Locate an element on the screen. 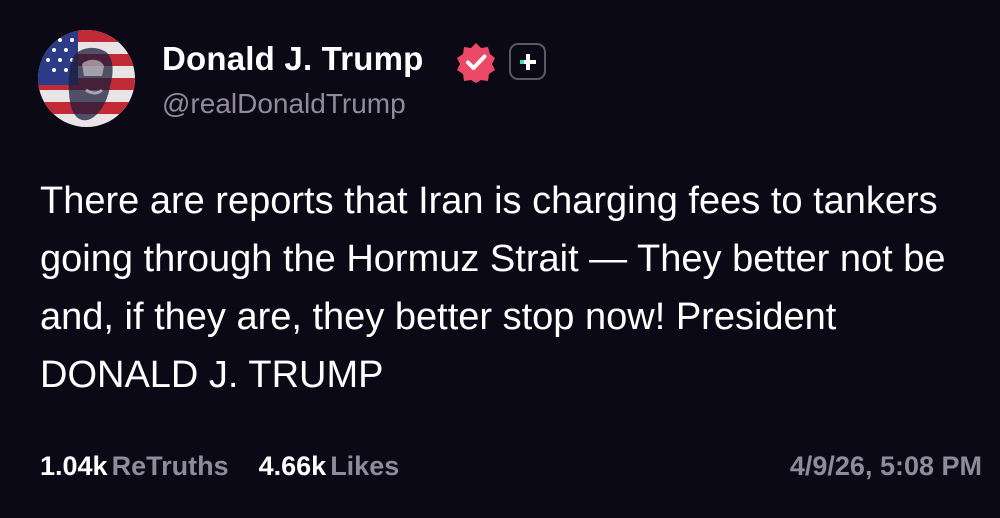 The image size is (1000, 518). retruths-label: ReTruths is located at coordinates (170, 466).